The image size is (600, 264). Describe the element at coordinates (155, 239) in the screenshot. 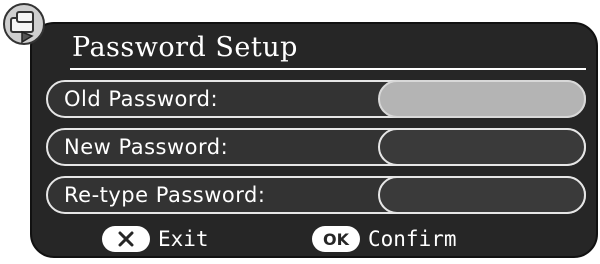

I see `exit-button: Exit` at that location.